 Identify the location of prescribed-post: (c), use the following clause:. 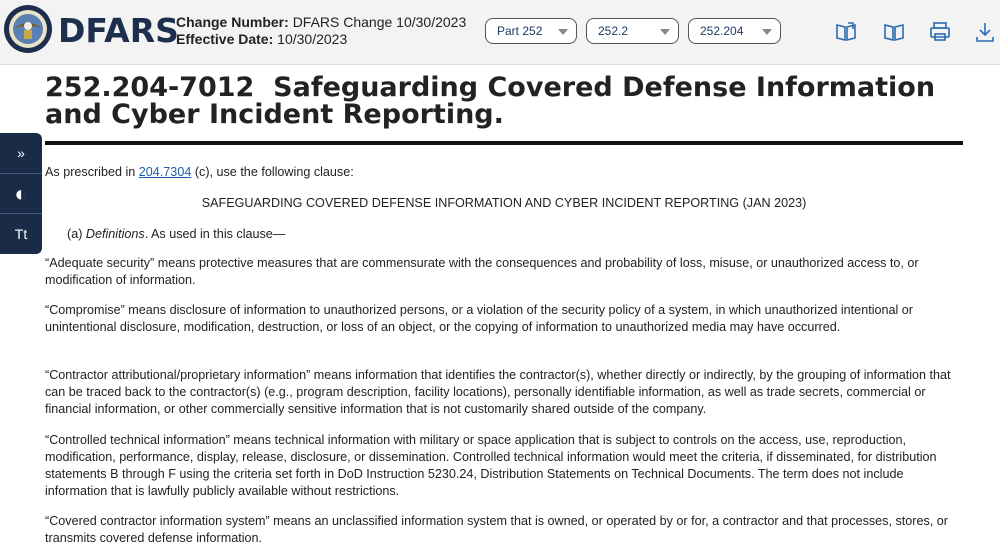
(272, 172).